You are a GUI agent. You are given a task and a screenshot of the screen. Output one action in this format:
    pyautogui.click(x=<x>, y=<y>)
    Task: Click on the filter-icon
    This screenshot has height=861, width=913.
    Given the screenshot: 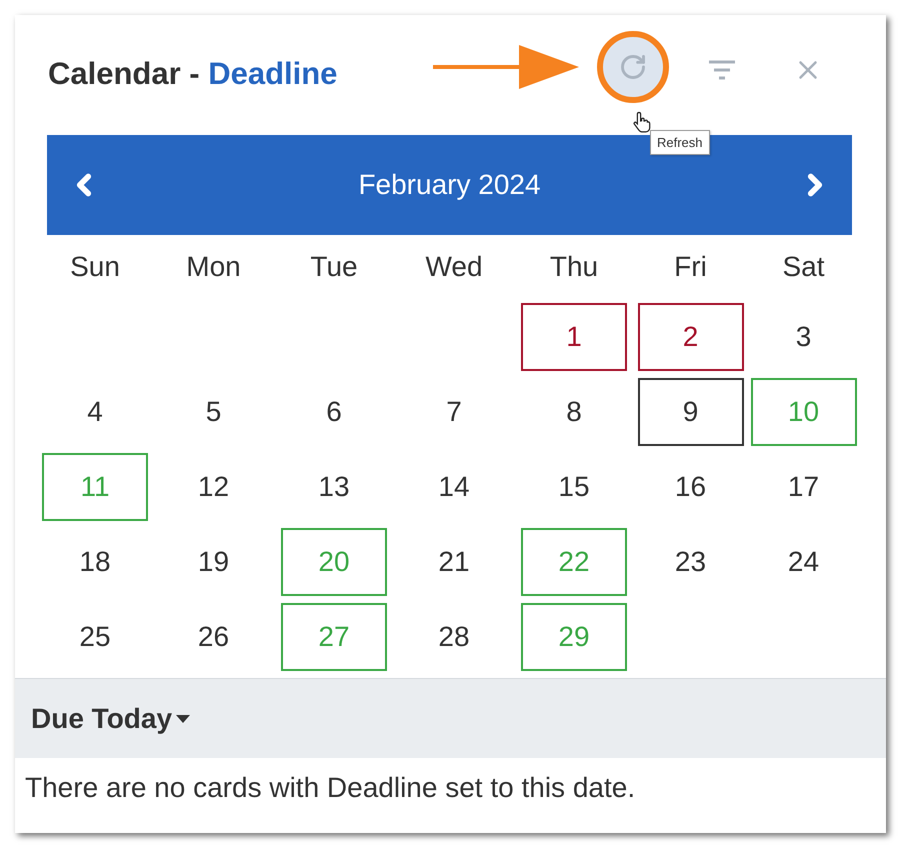 What is the action you would take?
    pyautogui.click(x=722, y=70)
    